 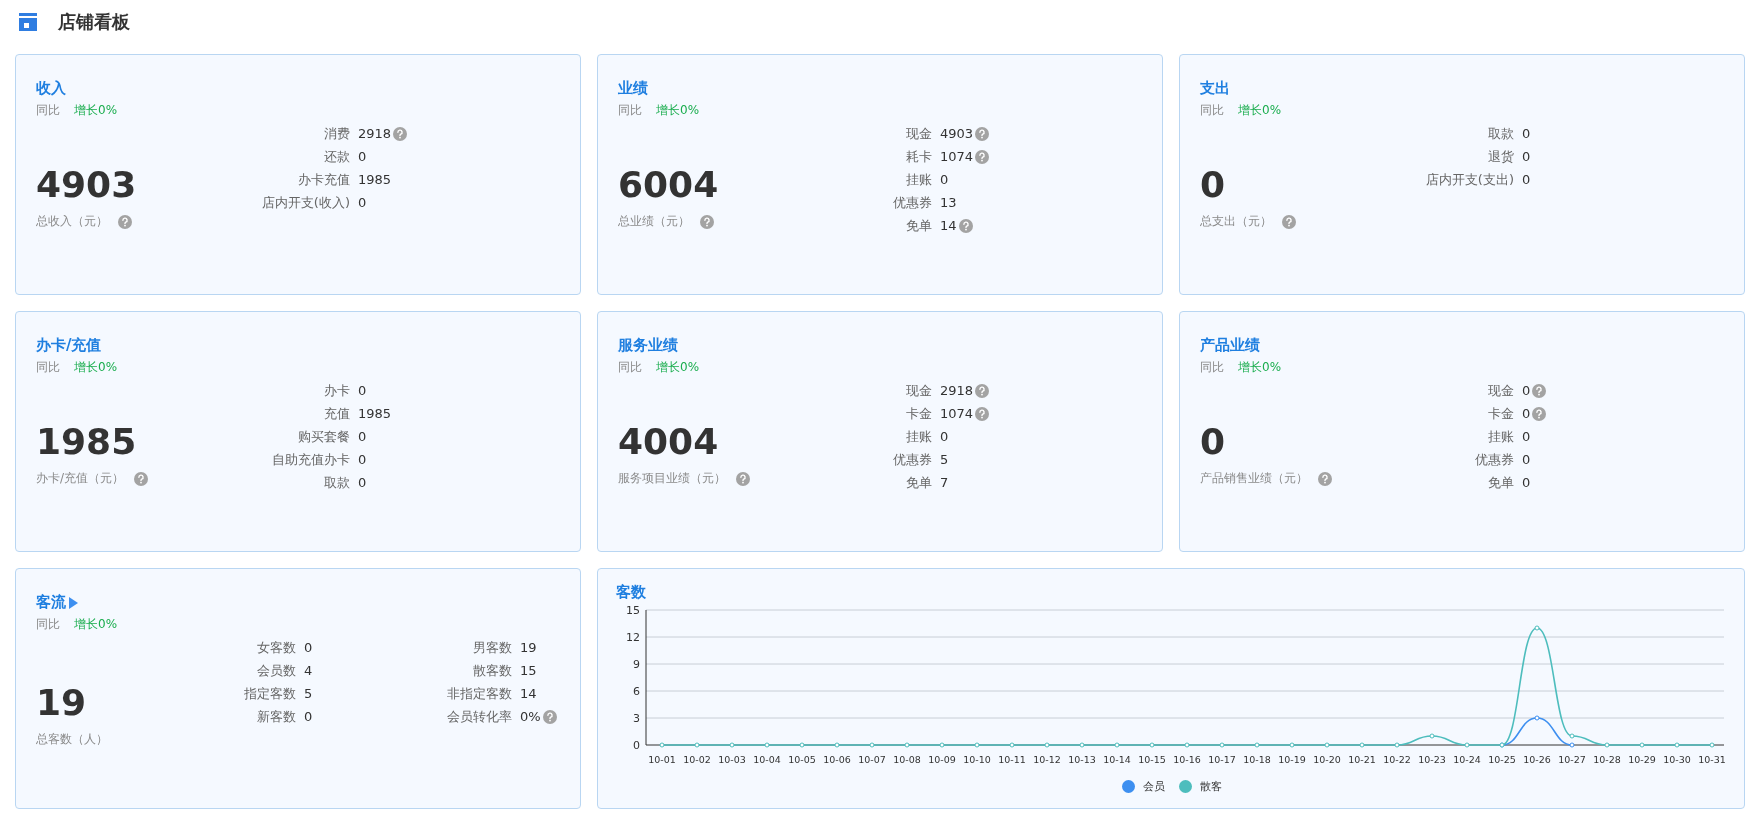 What do you see at coordinates (336, 413) in the screenshot?
I see `metric-label: 充值` at bounding box center [336, 413].